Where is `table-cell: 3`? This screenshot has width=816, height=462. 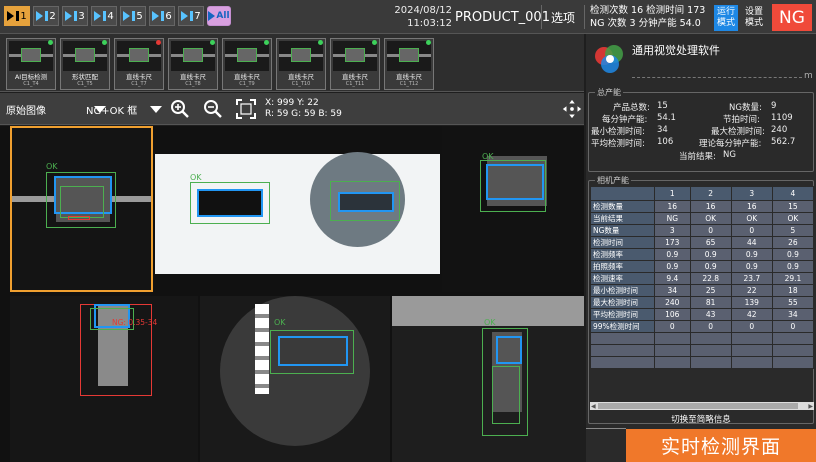
table-cell: 3 is located at coordinates (672, 230).